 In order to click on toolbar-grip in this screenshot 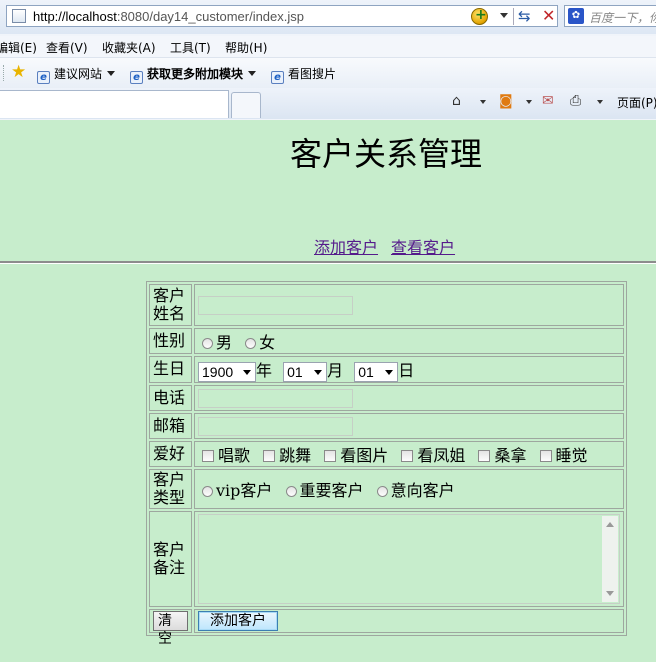, I will do `click(5, 73)`.